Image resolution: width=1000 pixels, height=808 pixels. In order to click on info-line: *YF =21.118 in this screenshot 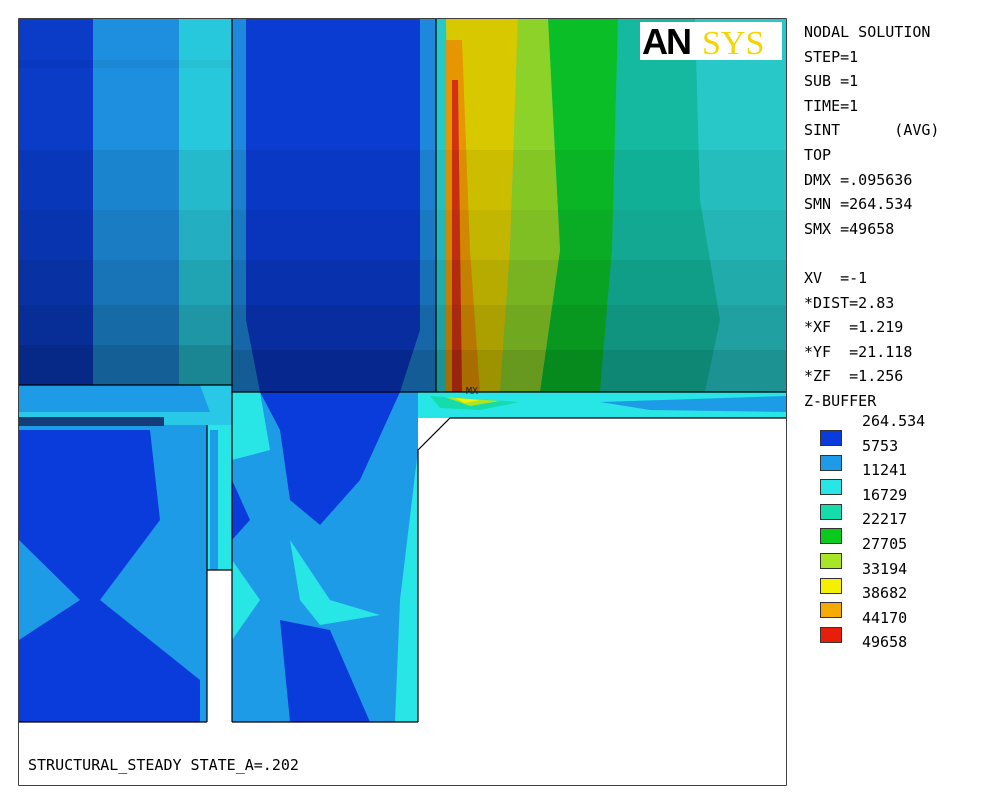, I will do `click(858, 351)`.